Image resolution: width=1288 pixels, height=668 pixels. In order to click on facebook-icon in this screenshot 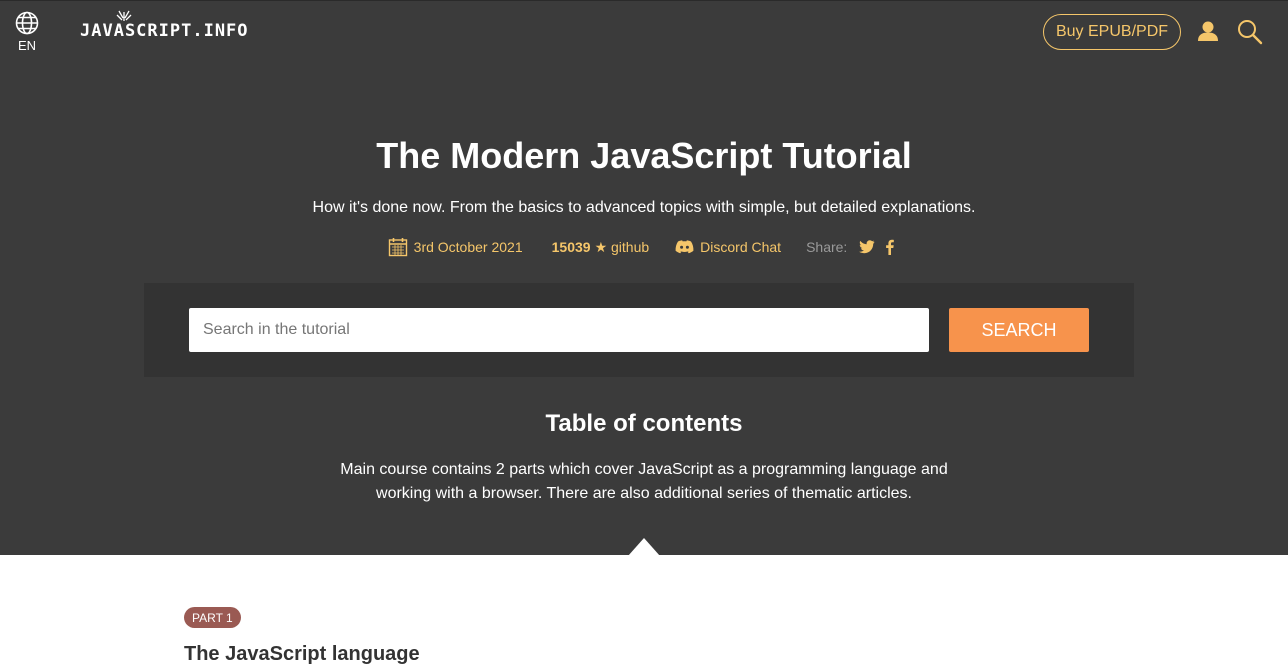, I will do `click(890, 247)`.